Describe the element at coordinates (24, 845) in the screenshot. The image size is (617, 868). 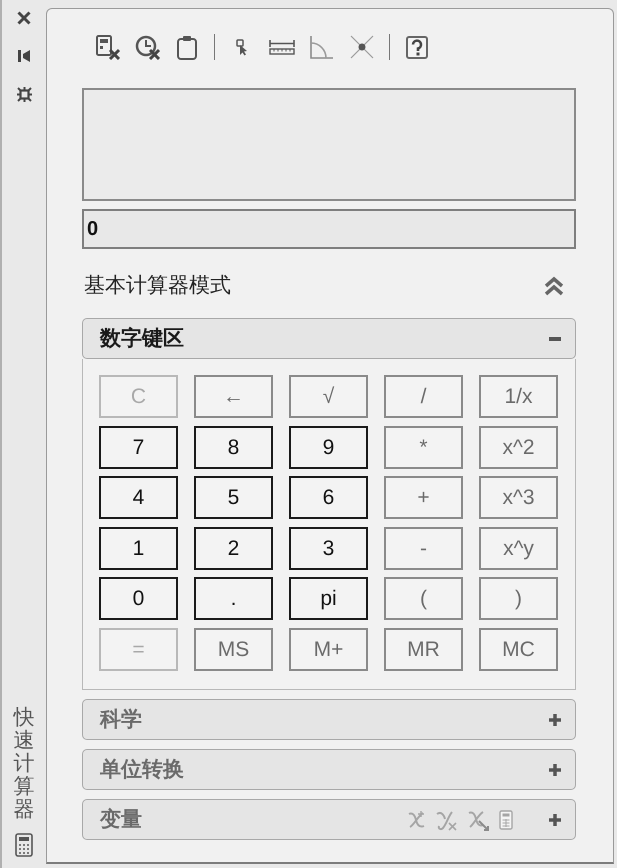
I see `calculator-icon` at that location.